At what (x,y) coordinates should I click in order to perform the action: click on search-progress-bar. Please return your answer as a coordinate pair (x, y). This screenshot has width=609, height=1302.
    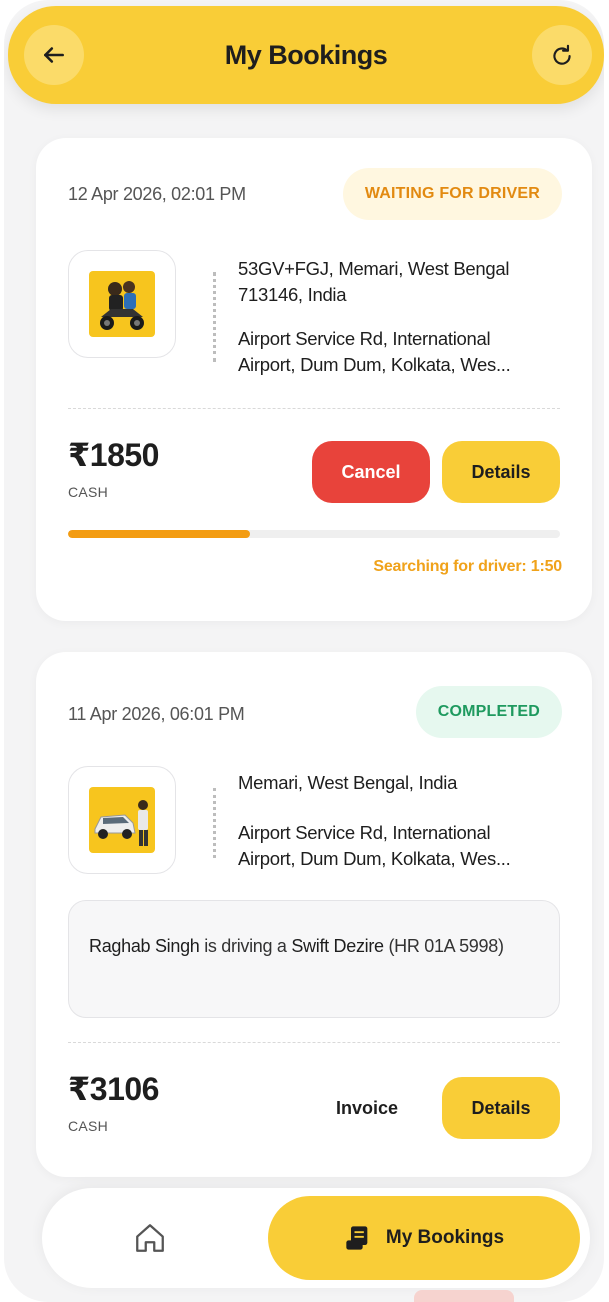
    Looking at the image, I should click on (314, 534).